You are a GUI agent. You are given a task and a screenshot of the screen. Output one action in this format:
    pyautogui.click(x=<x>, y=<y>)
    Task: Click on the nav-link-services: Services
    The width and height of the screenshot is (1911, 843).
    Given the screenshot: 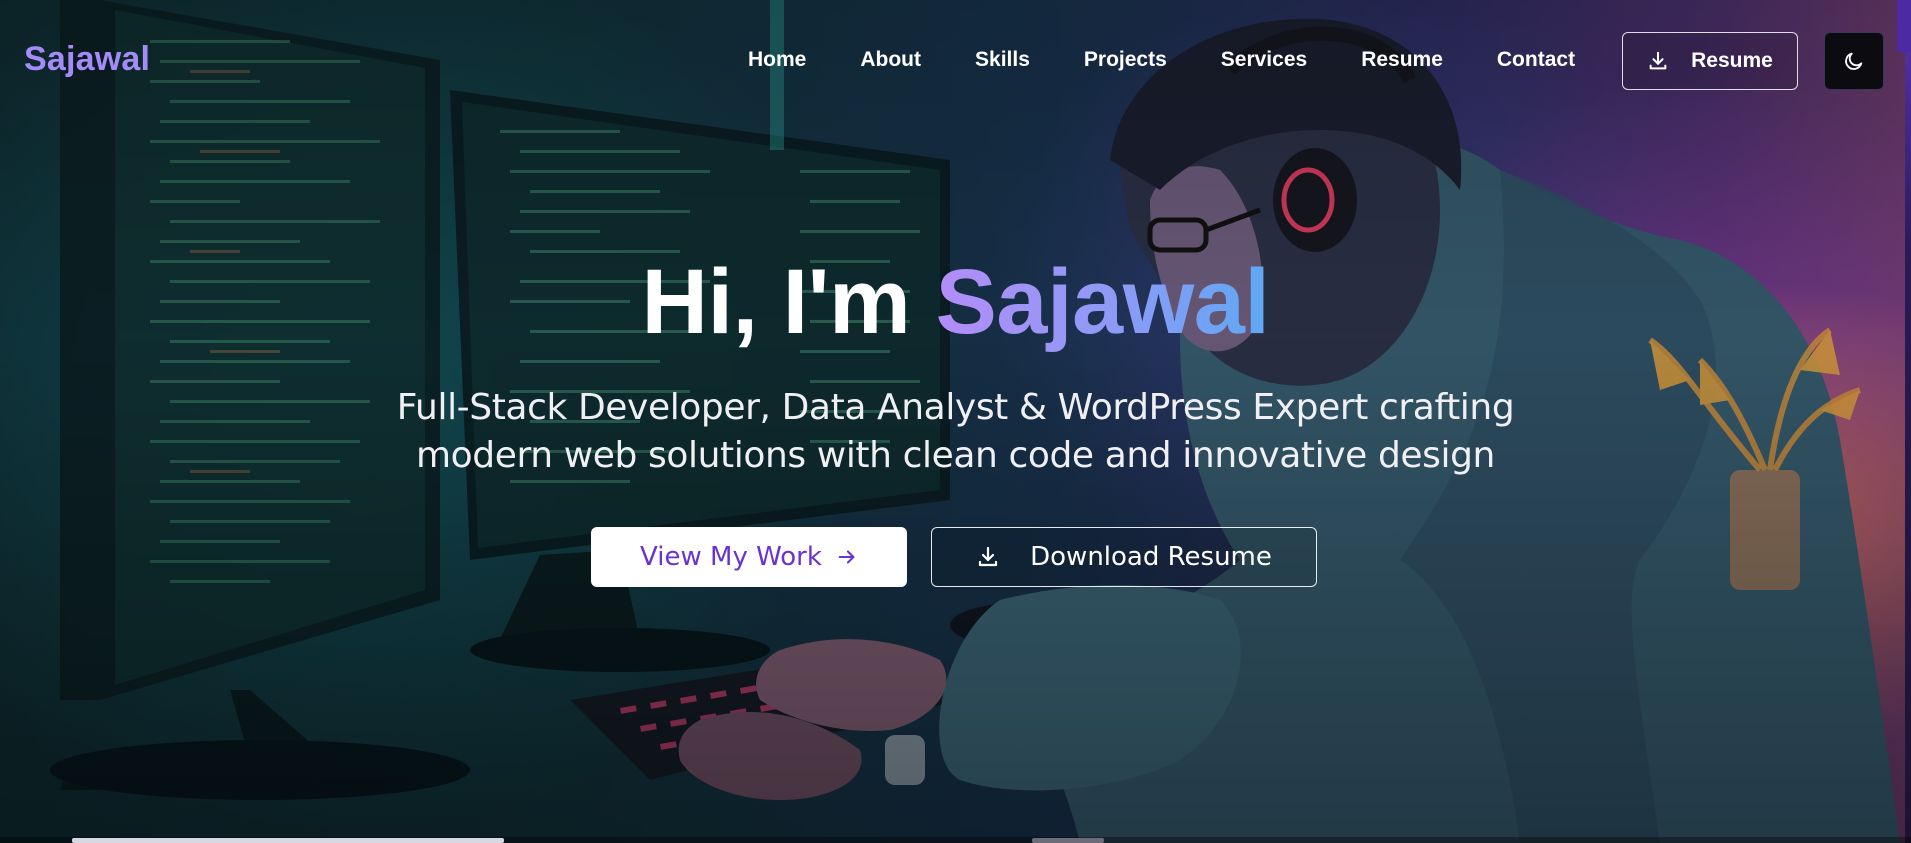 What is the action you would take?
    pyautogui.click(x=1264, y=60)
    